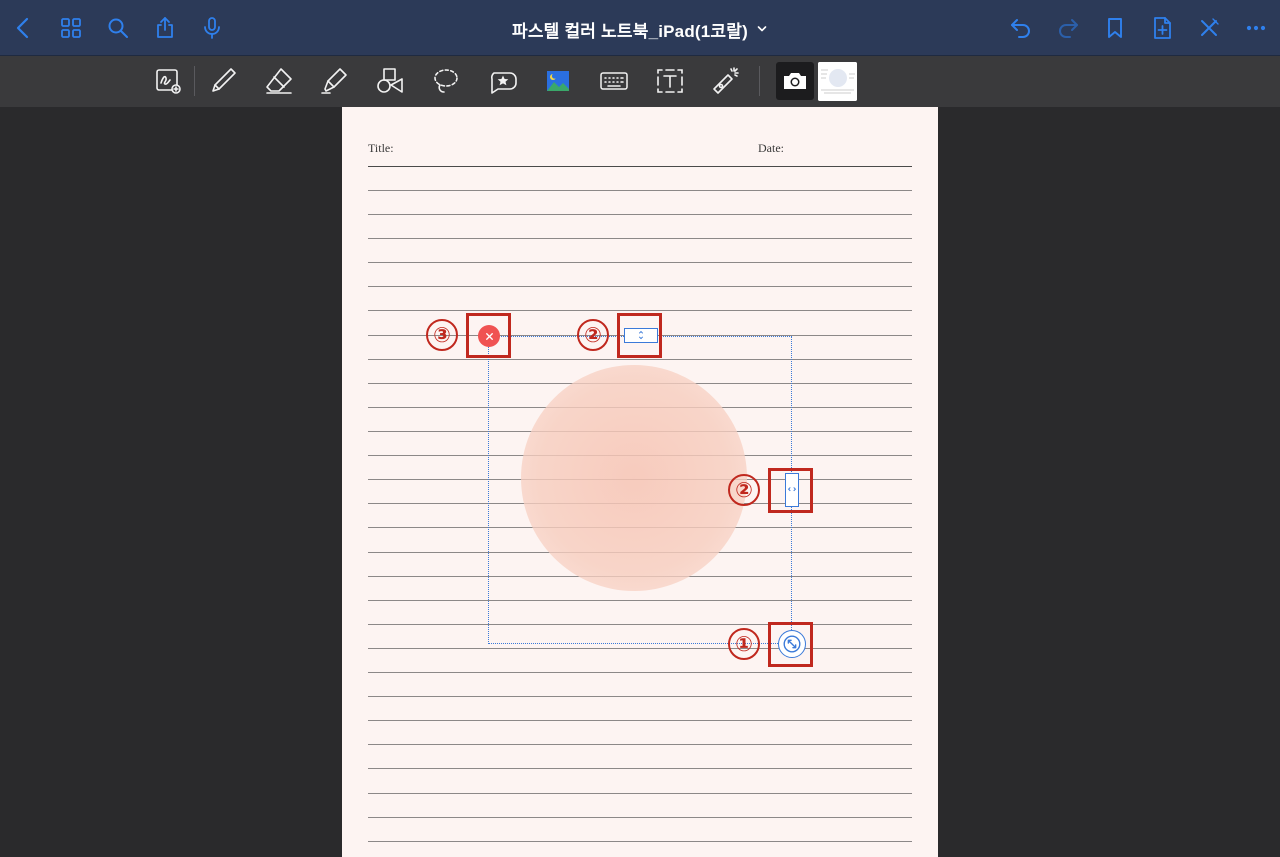 The image size is (1280, 857). I want to click on callout-number-2-top: ②, so click(593, 335).